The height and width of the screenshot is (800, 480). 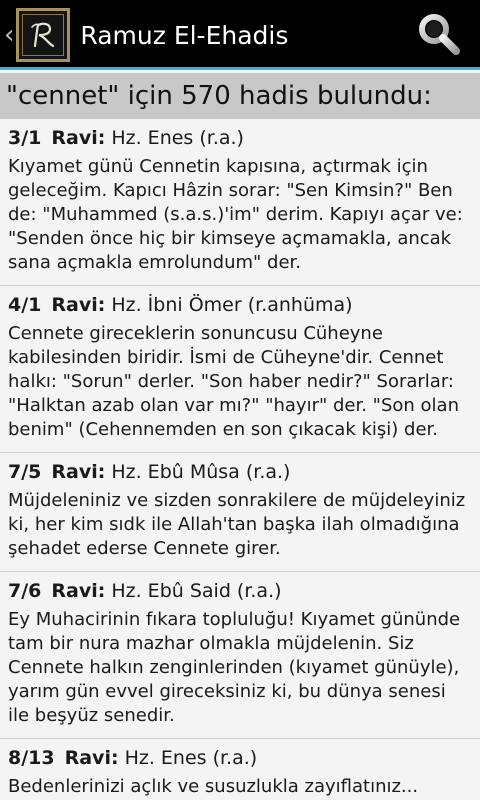 I want to click on app-title: Ramuz El-Ehadis, so click(x=184, y=35).